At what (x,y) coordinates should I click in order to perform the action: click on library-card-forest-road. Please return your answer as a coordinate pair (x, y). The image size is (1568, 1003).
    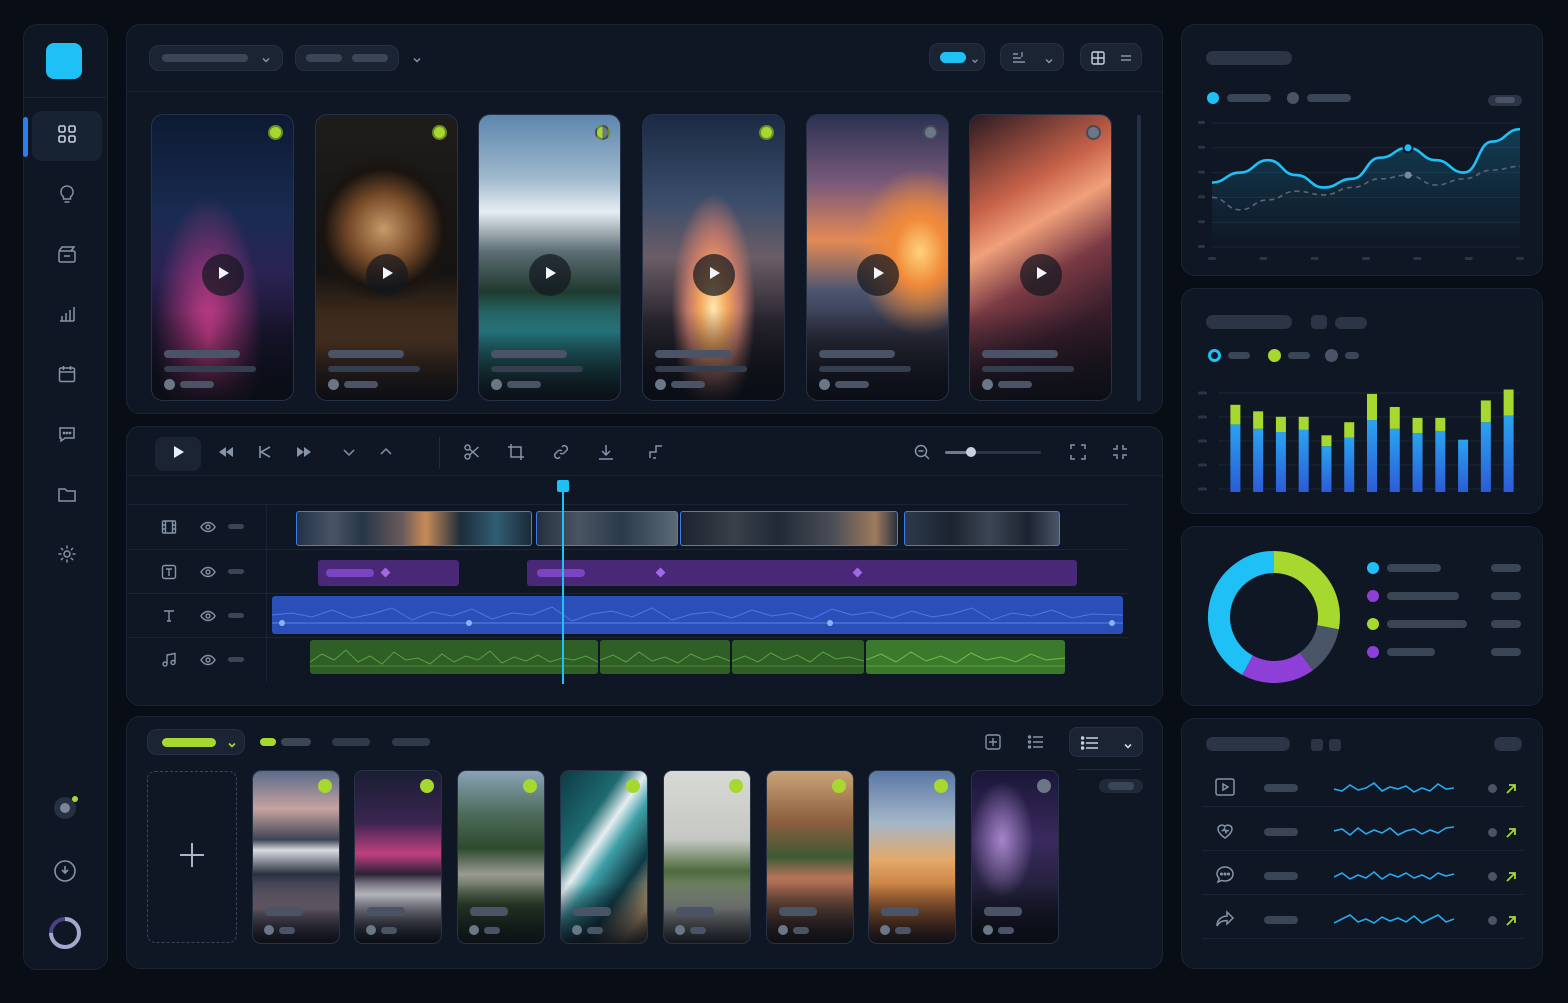
    Looking at the image, I should click on (501, 857).